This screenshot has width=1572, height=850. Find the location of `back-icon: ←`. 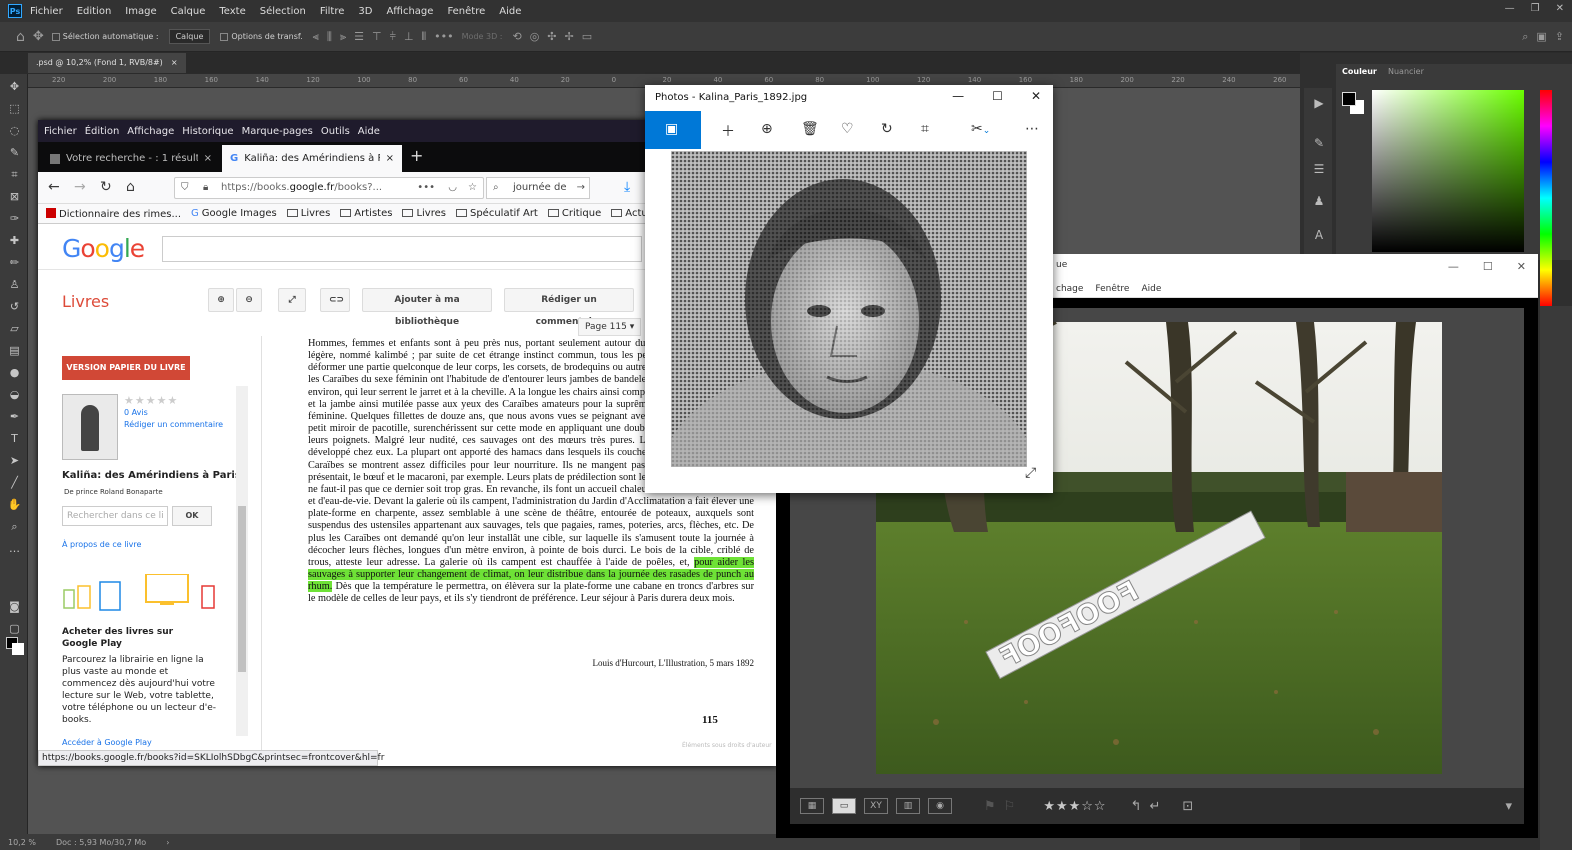

back-icon: ← is located at coordinates (54, 187).